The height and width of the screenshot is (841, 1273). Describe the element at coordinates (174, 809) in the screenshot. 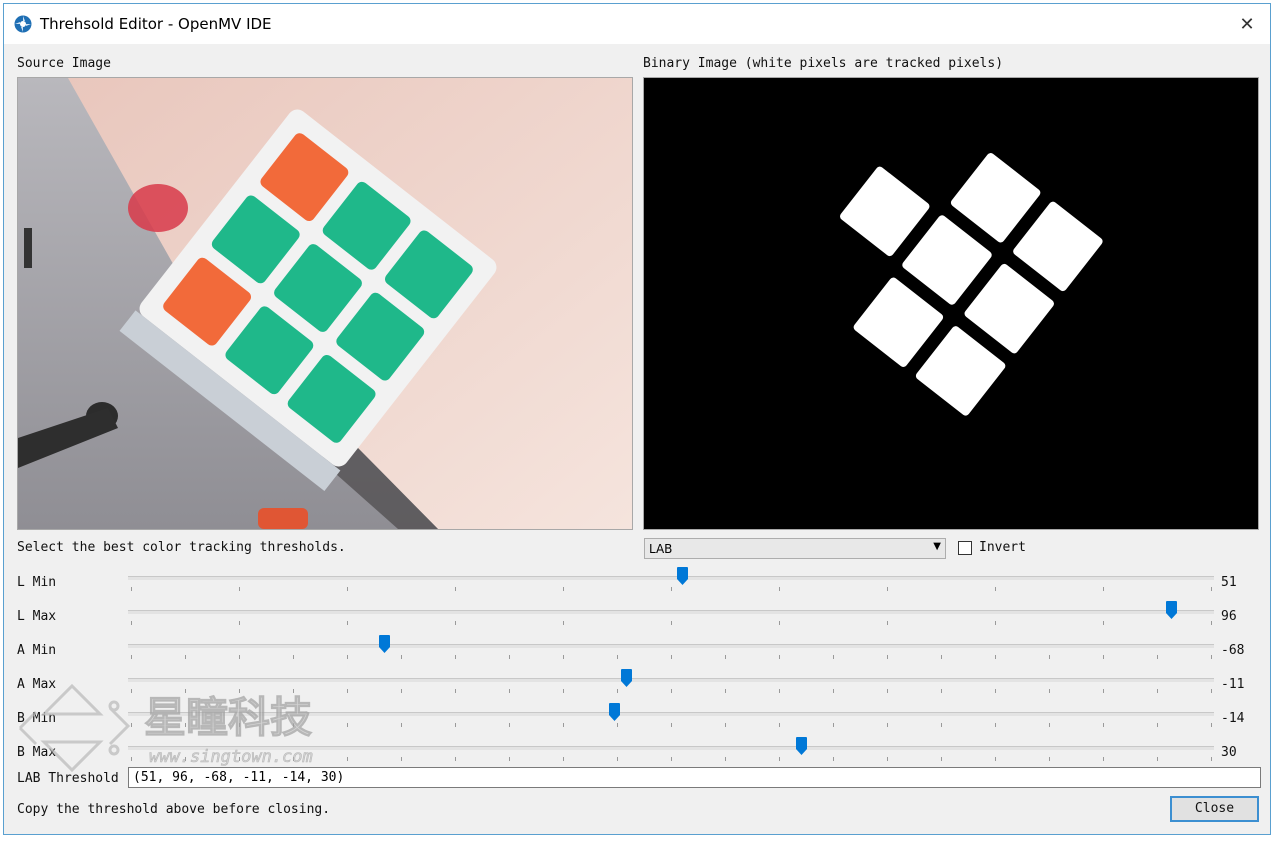

I see `footer-note: Copy the threshold above before closing.` at that location.